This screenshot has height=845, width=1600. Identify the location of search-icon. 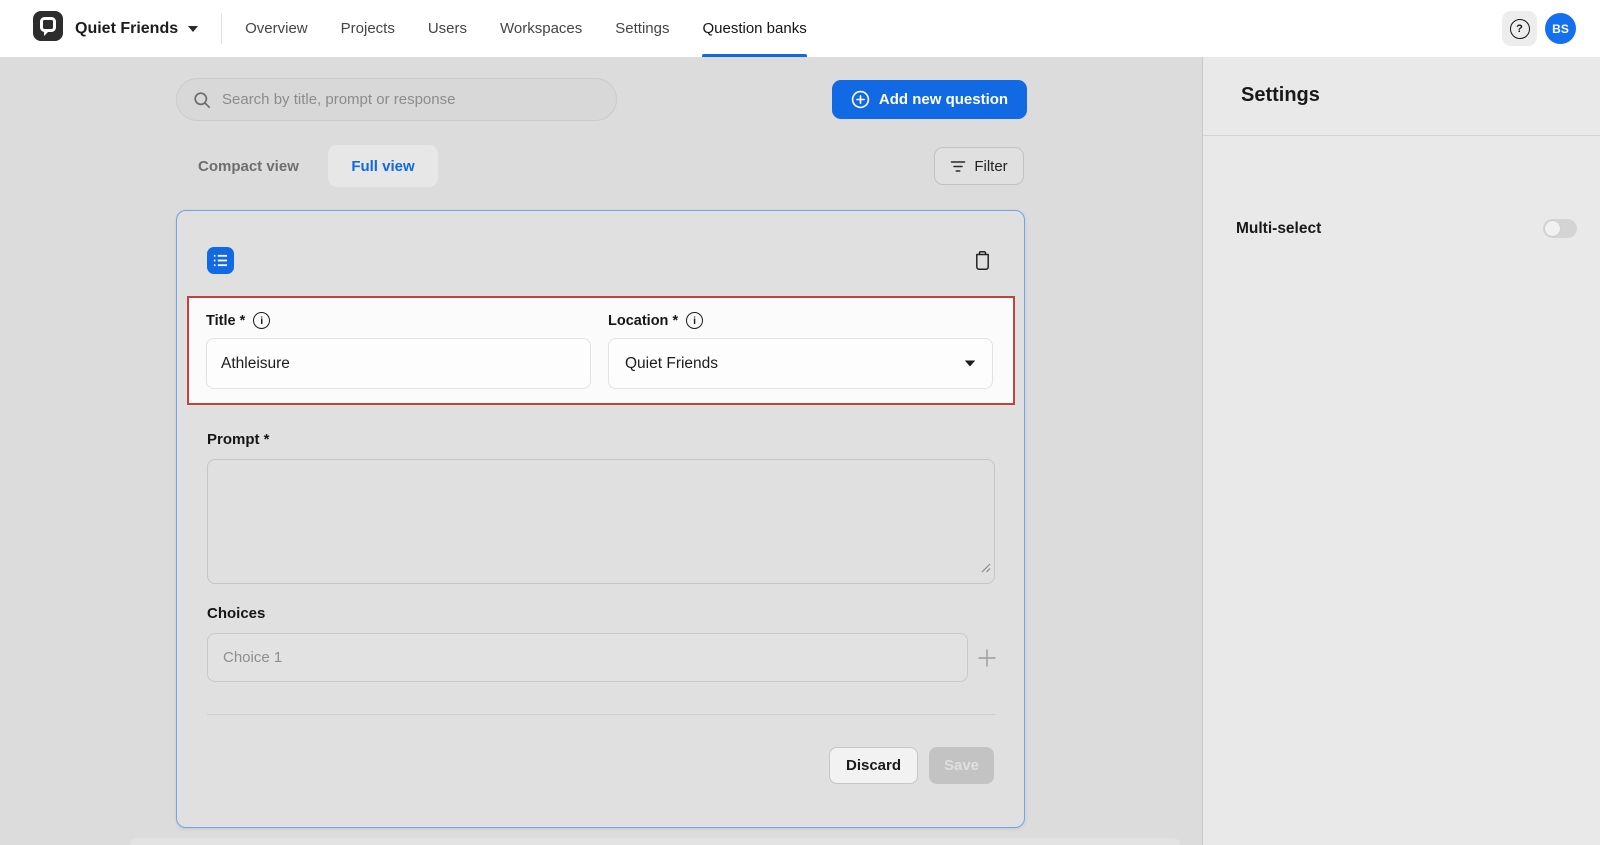
(202, 100).